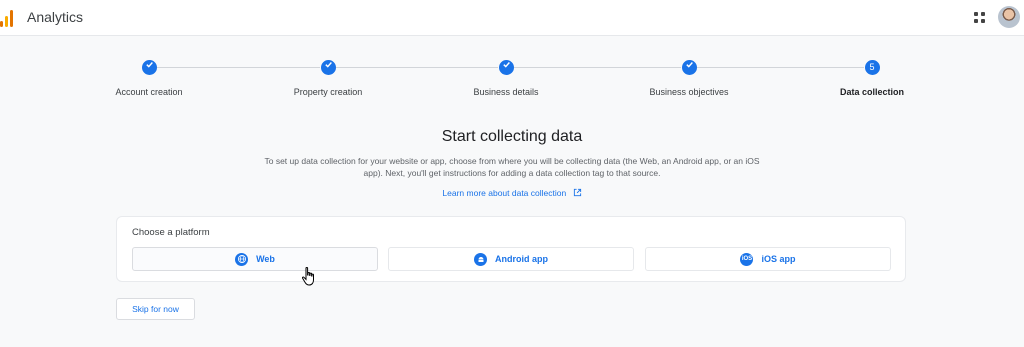  What do you see at coordinates (512, 136) in the screenshot?
I see `page-title: Start collecting data` at bounding box center [512, 136].